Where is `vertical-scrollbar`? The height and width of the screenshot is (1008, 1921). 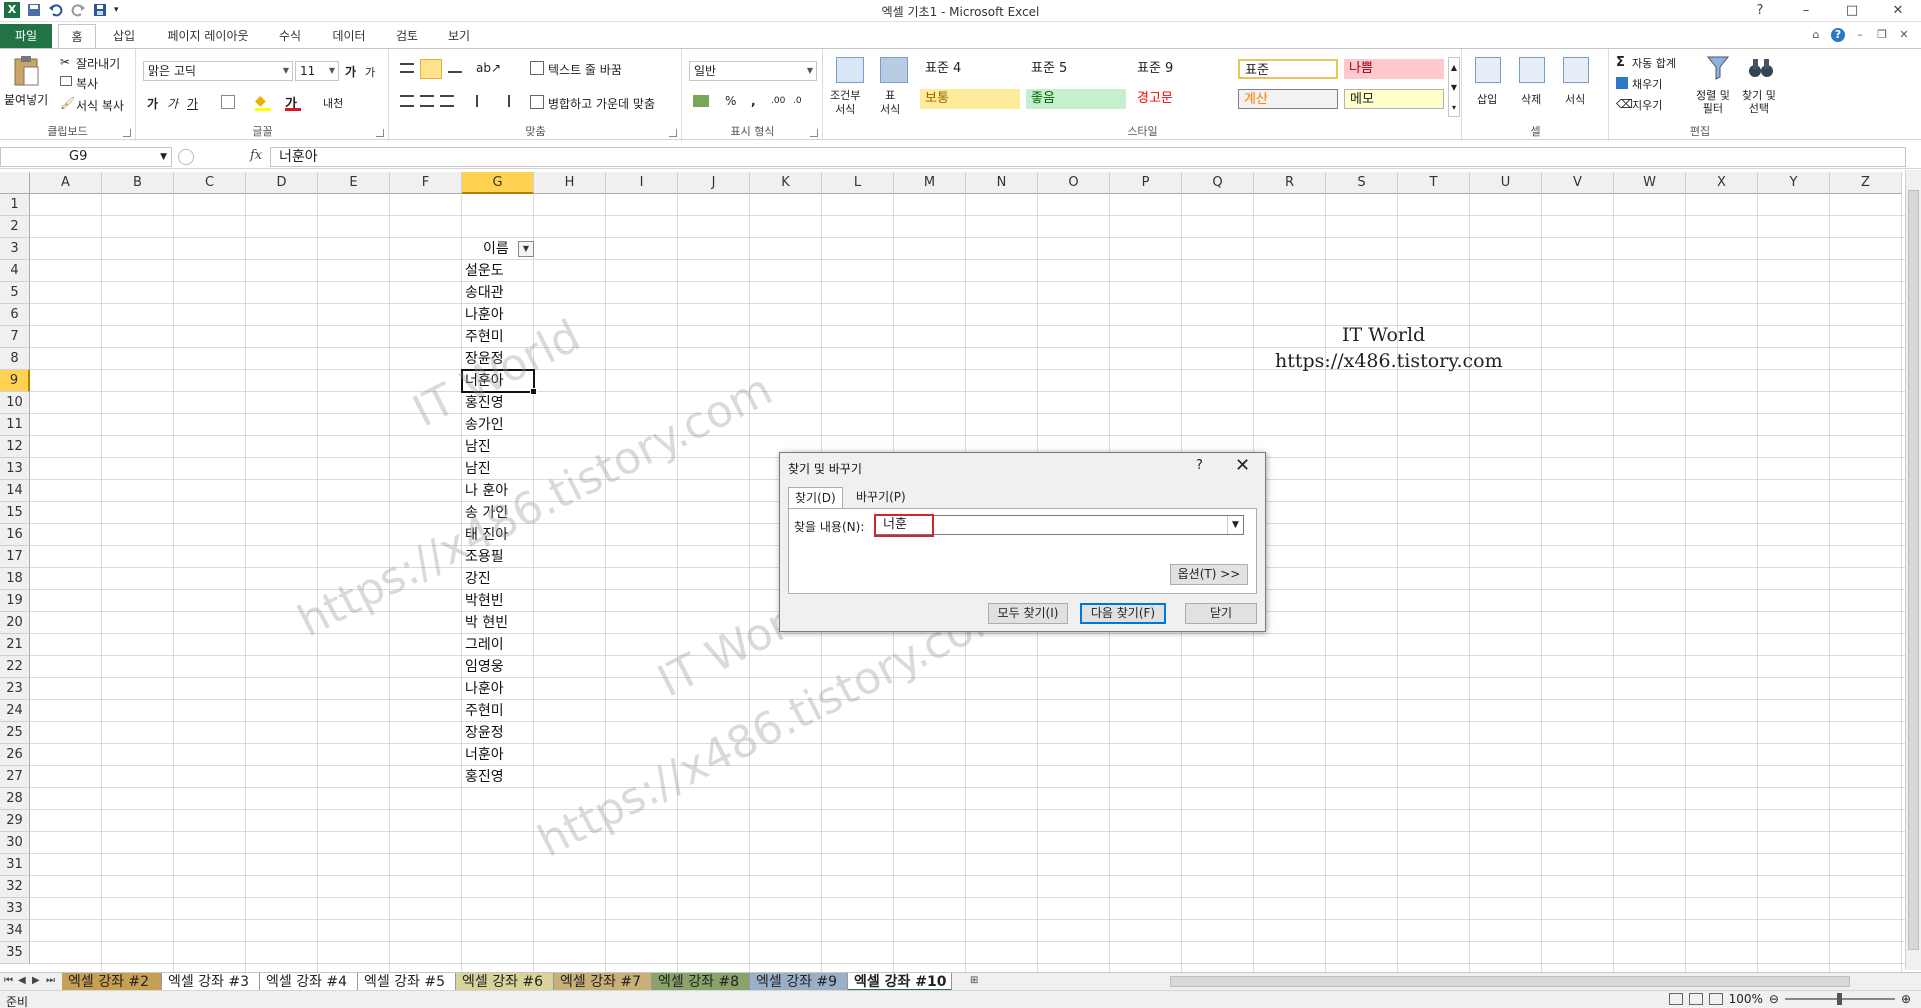 vertical-scrollbar is located at coordinates (1913, 570).